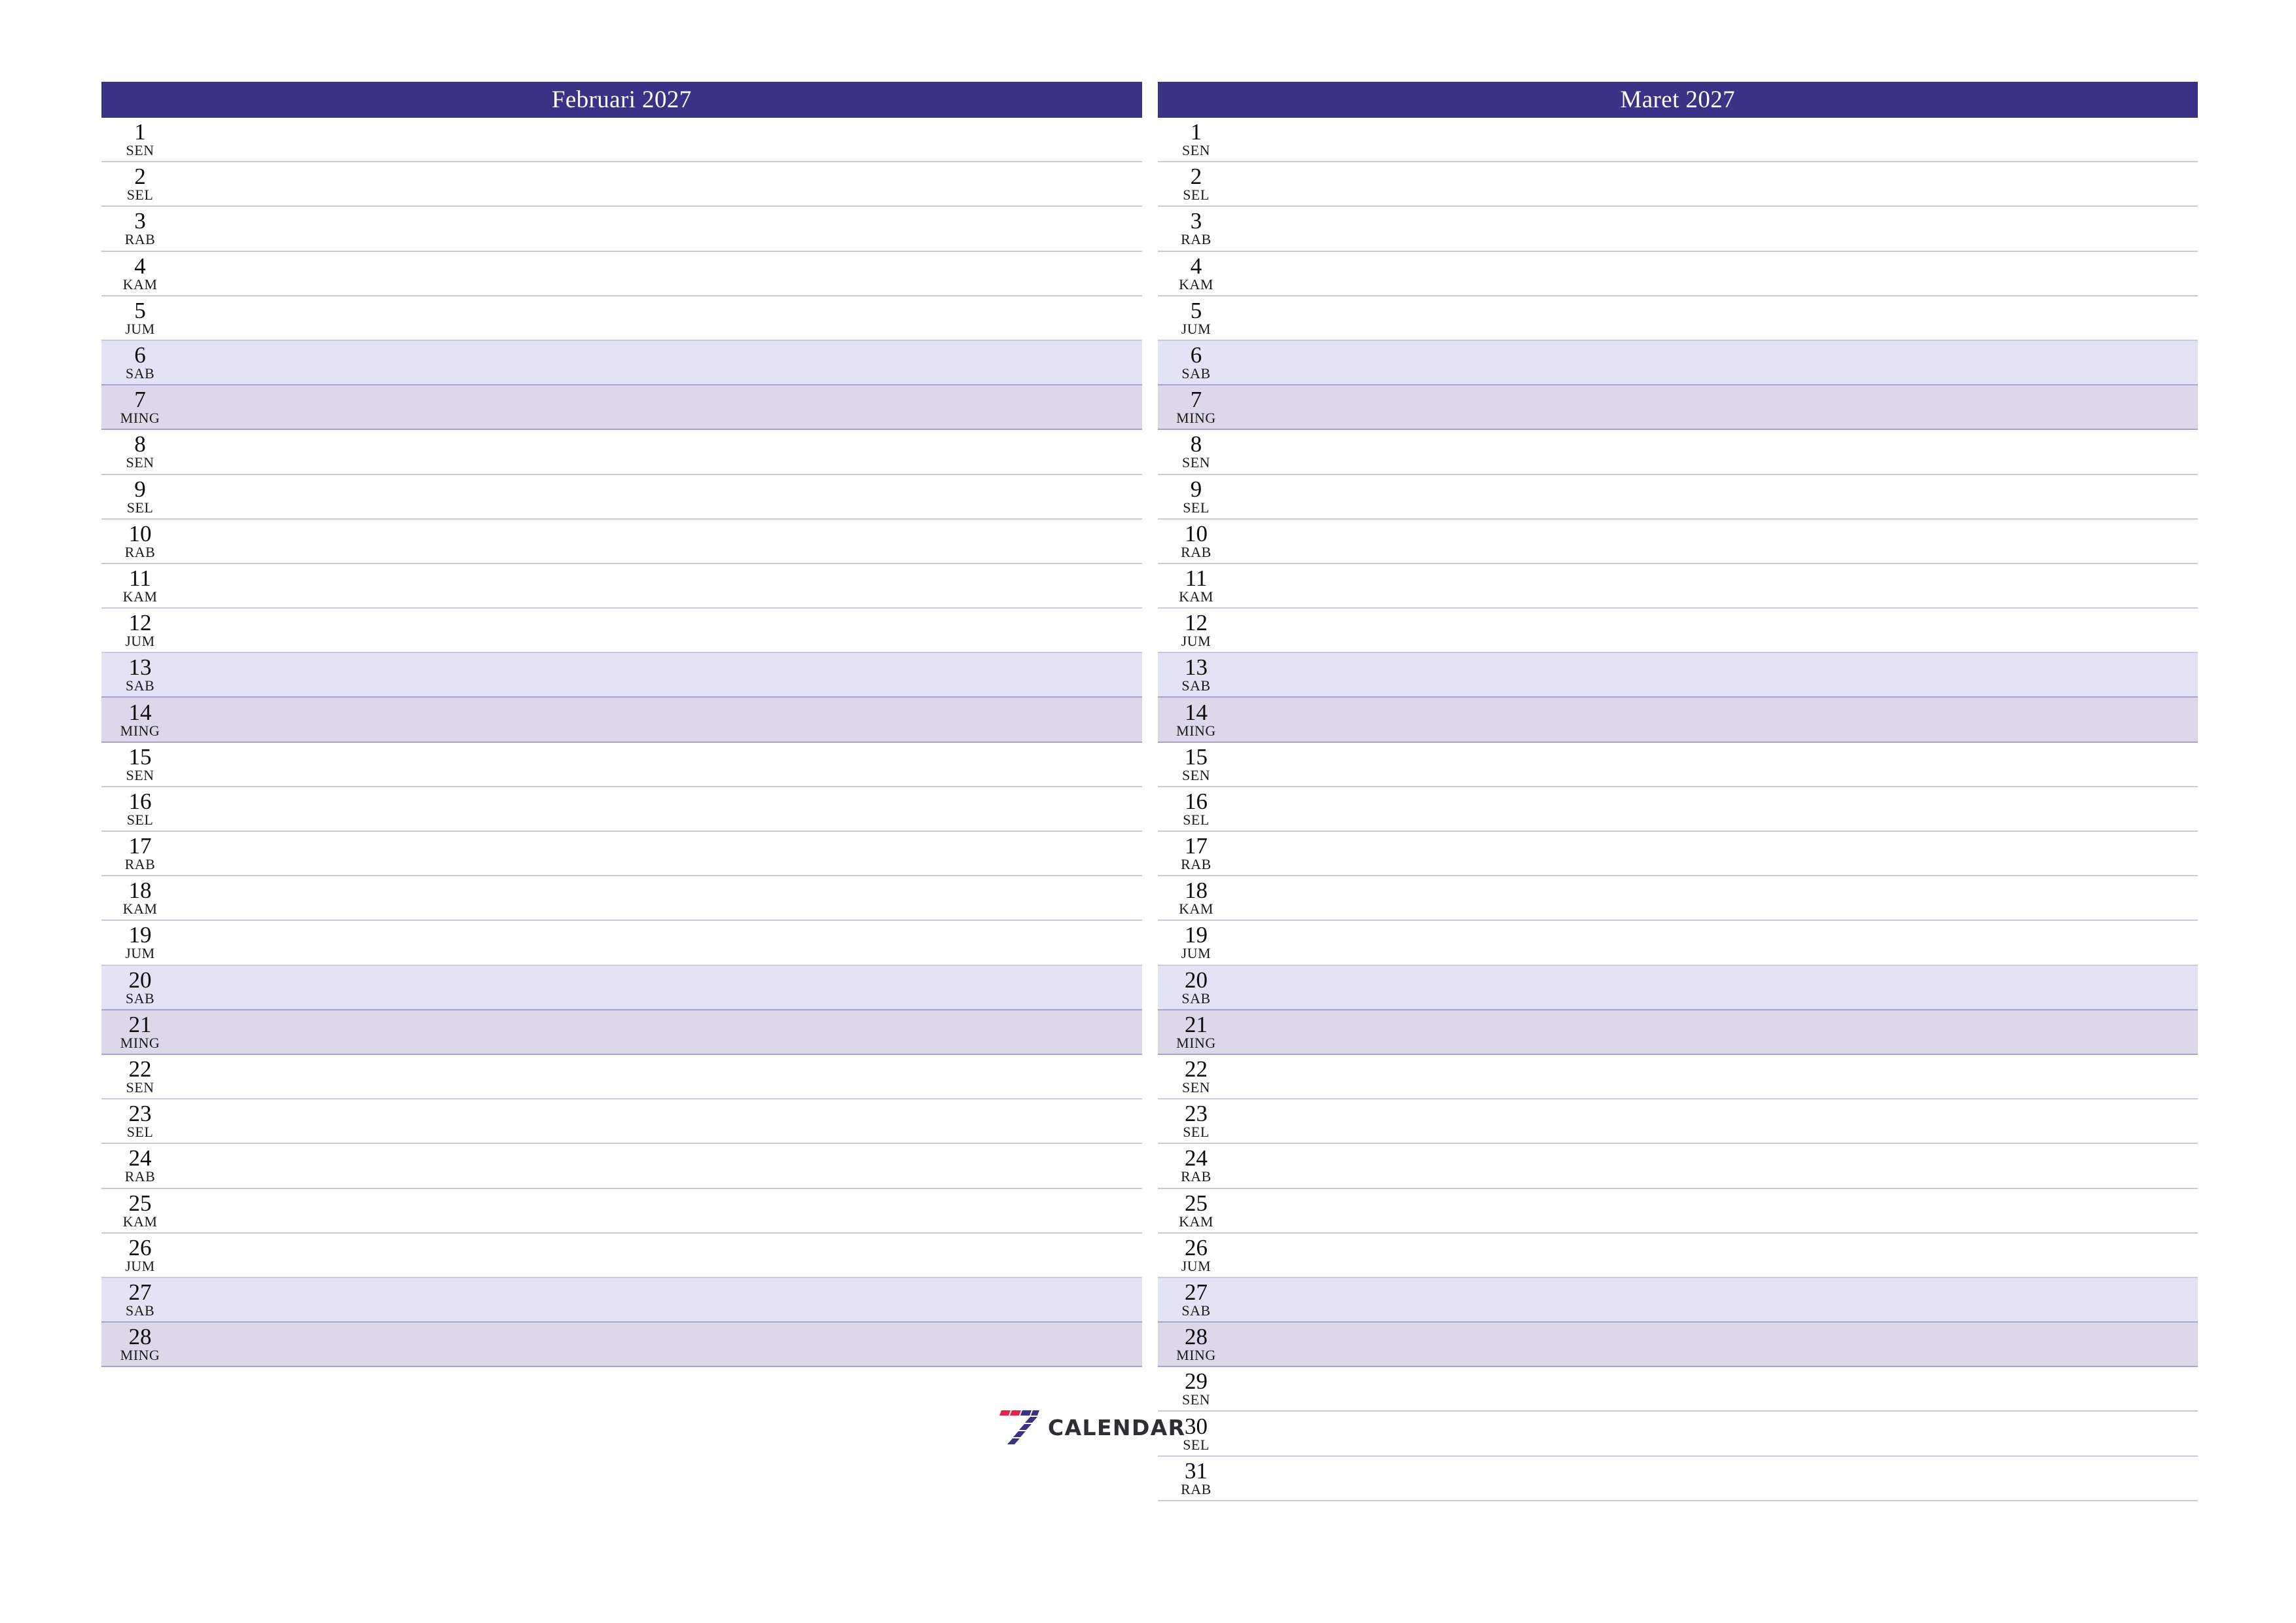 The width and height of the screenshot is (2296, 1623). I want to click on day-row: 10 RAB, so click(621, 541).